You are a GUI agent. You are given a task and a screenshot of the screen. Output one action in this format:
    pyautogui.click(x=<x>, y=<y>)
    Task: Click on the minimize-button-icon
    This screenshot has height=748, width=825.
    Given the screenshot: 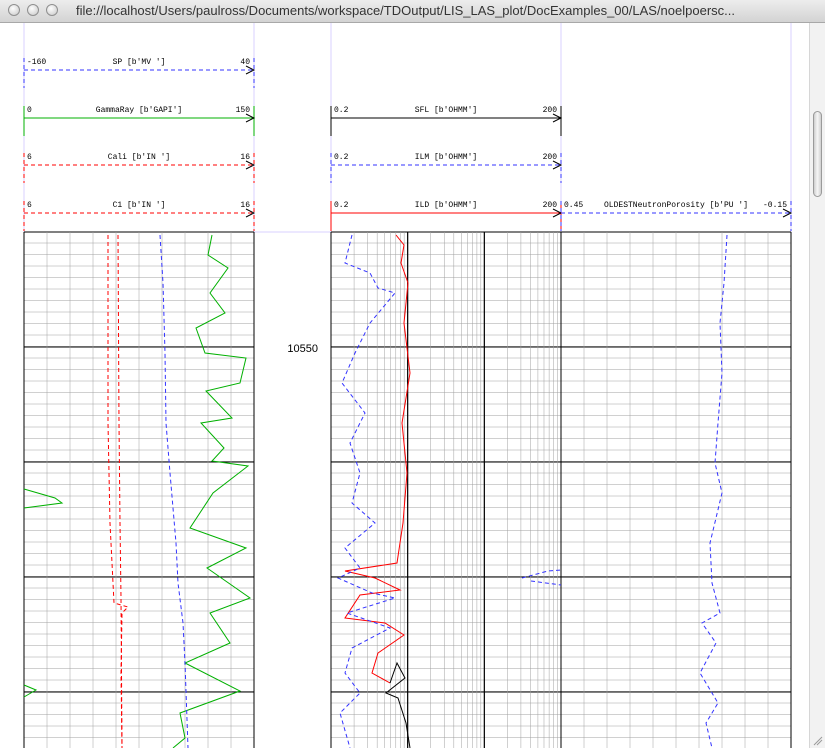 What is the action you would take?
    pyautogui.click(x=33, y=10)
    